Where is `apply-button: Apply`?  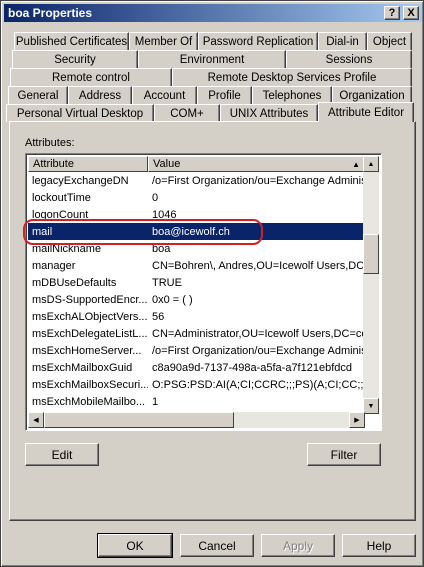
apply-button: Apply is located at coordinates (298, 545).